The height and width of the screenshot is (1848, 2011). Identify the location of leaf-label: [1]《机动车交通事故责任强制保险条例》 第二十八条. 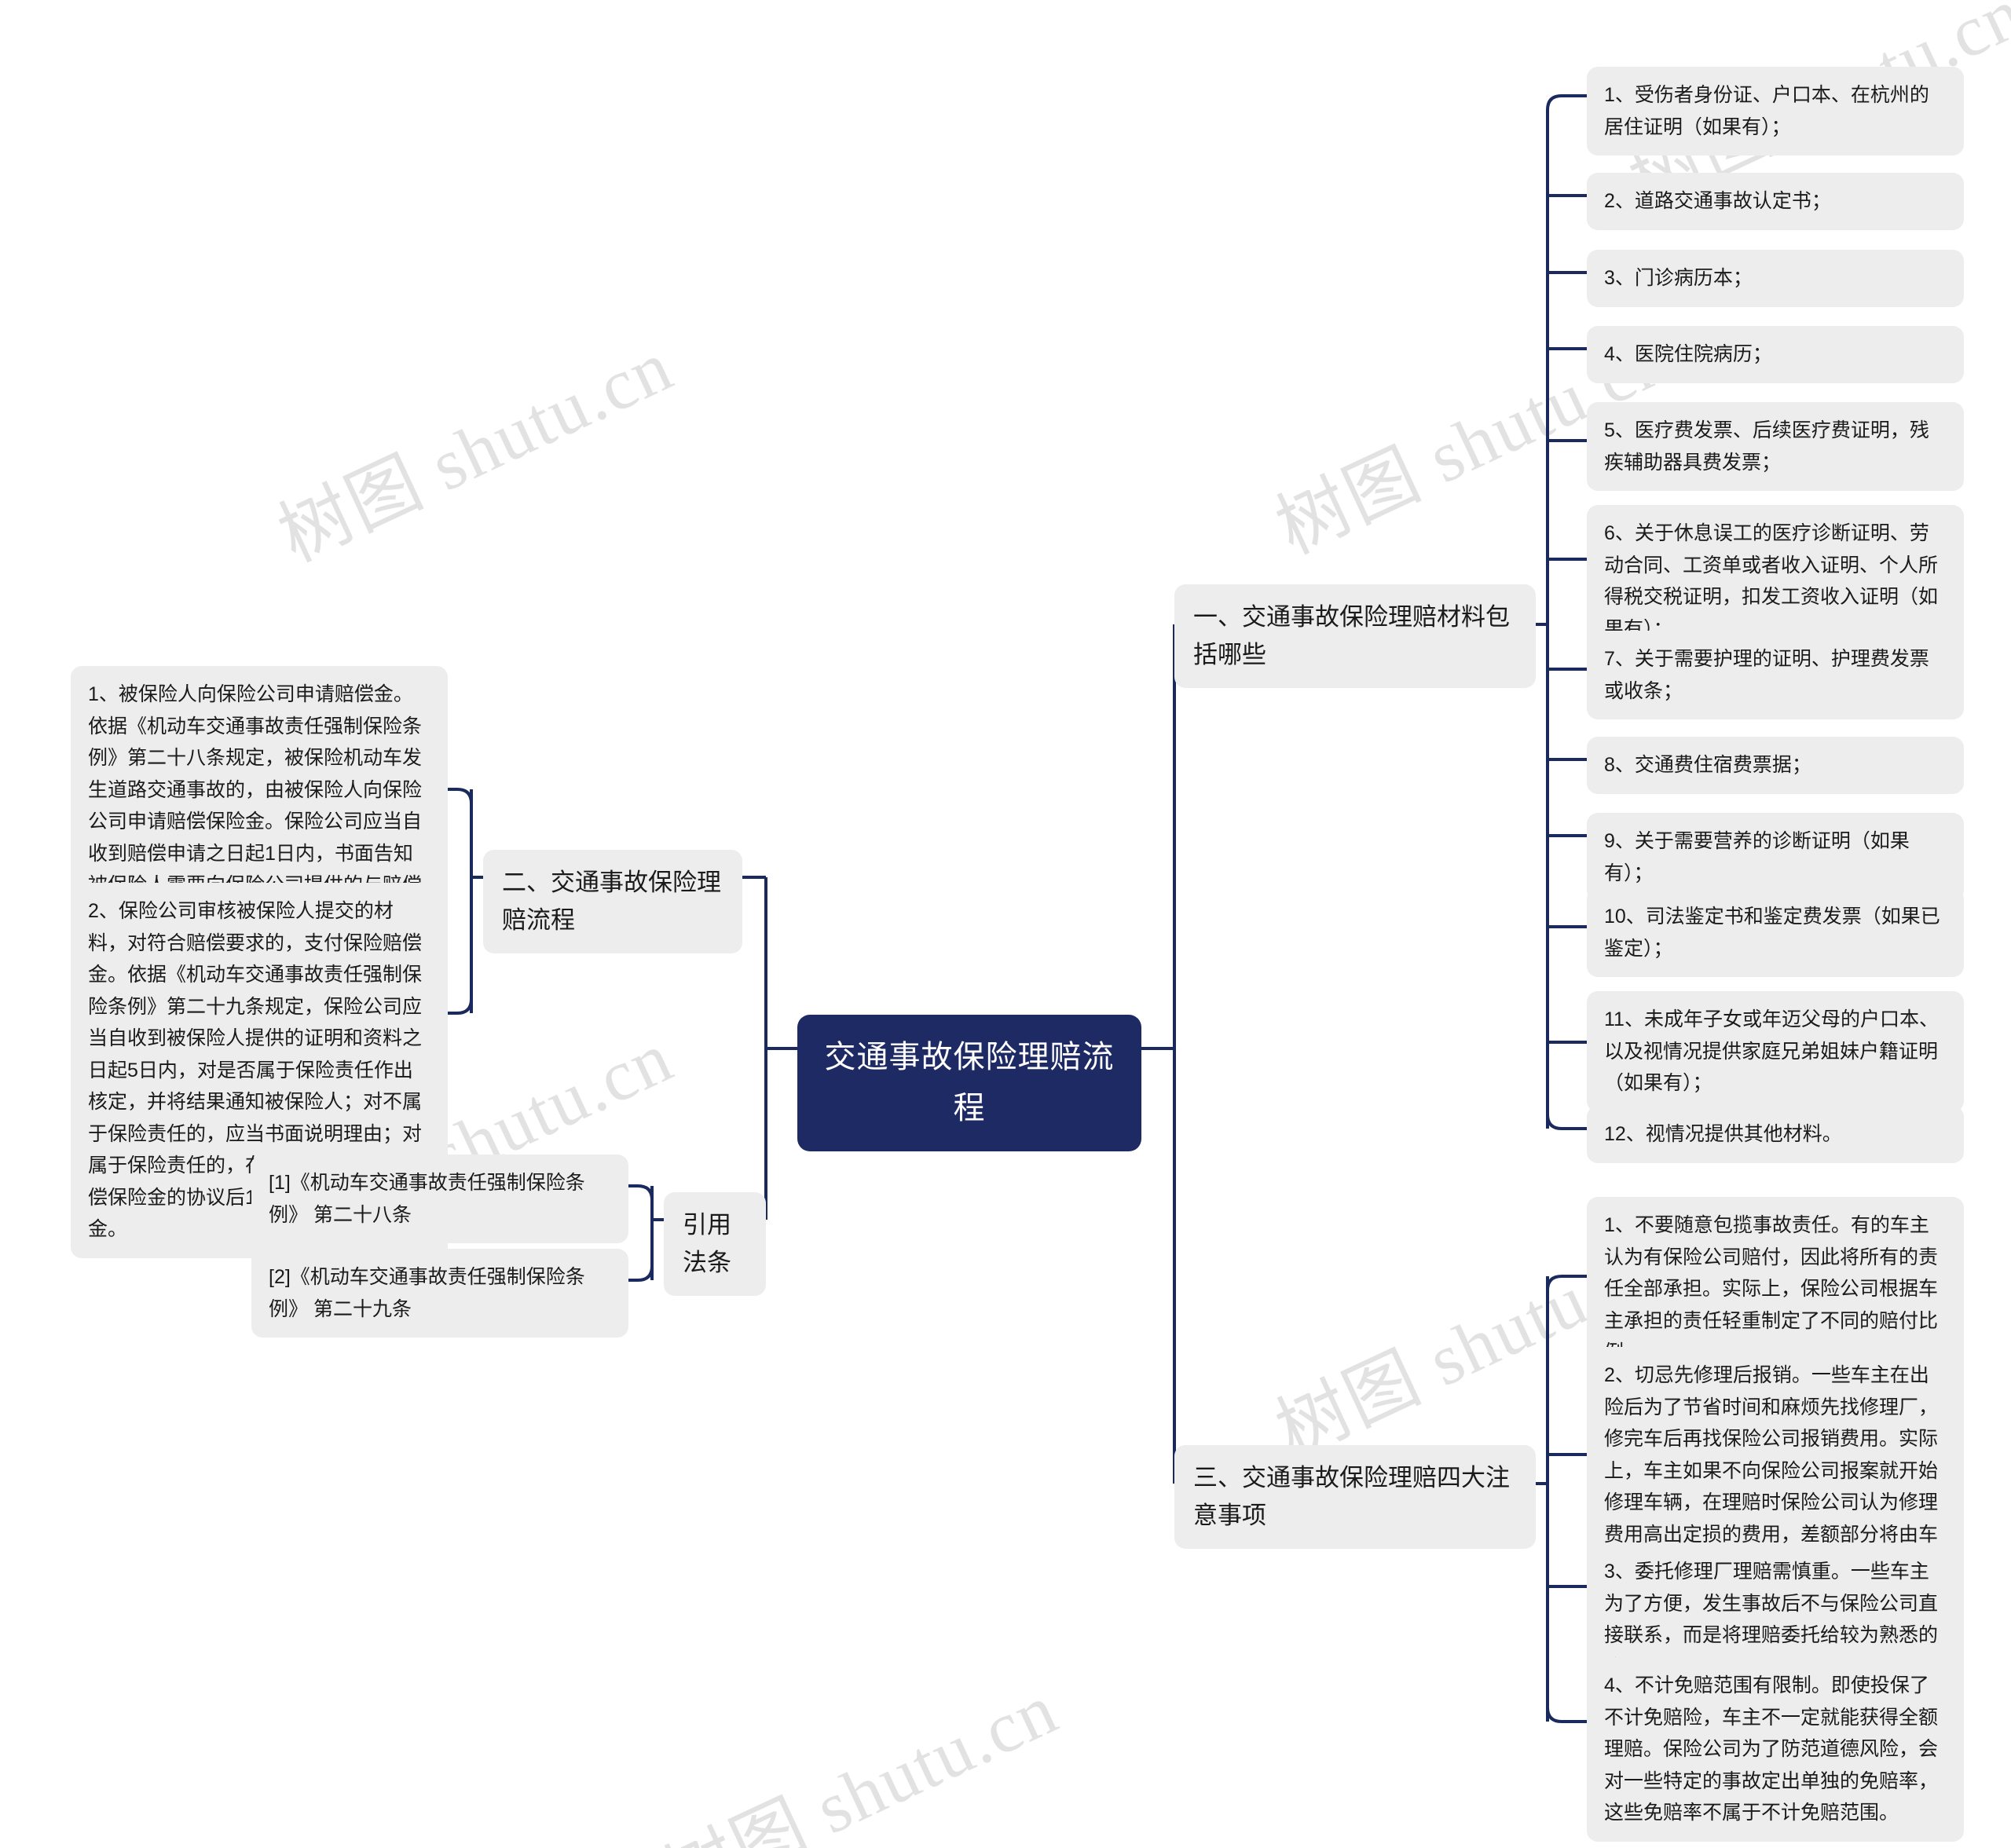
(427, 1199).